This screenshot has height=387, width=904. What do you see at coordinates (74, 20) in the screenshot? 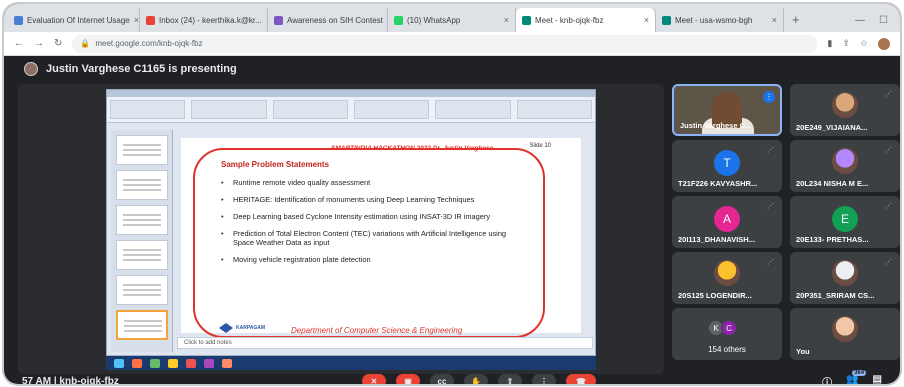
I see `browser-tab: Evaluation Of Internet Usage ×` at bounding box center [74, 20].